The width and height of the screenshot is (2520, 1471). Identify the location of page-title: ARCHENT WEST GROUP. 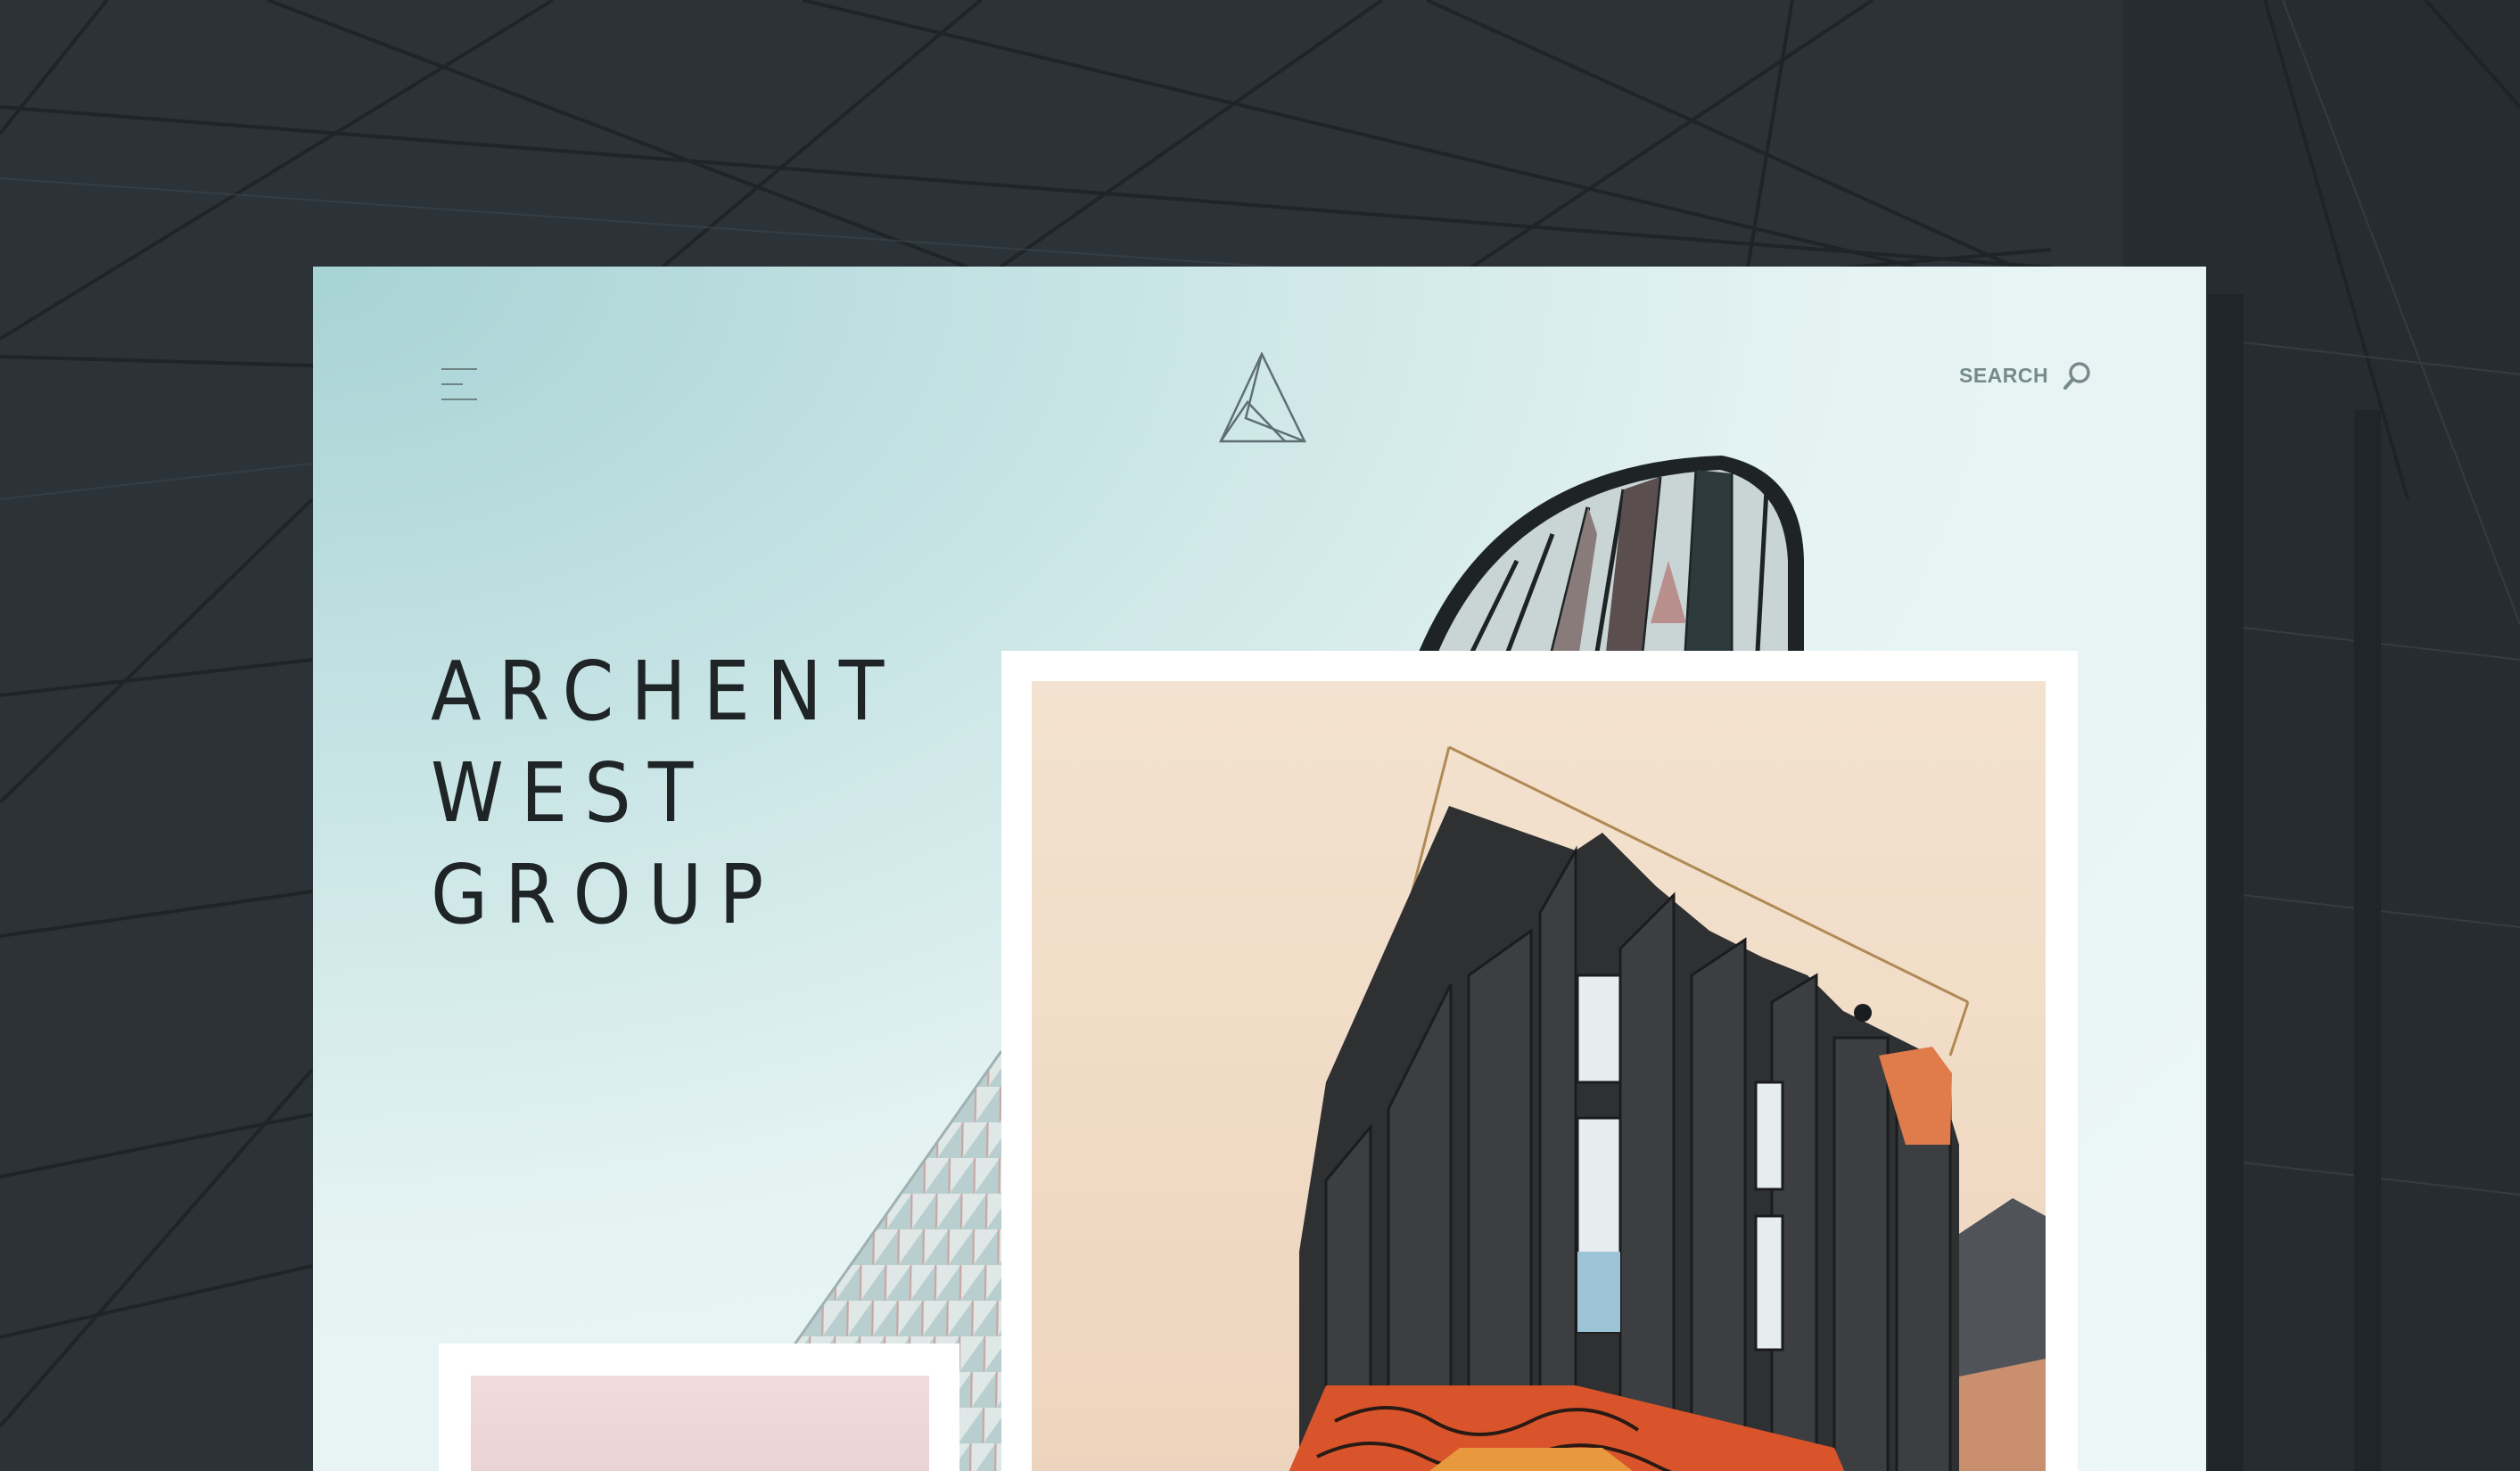
(666, 793).